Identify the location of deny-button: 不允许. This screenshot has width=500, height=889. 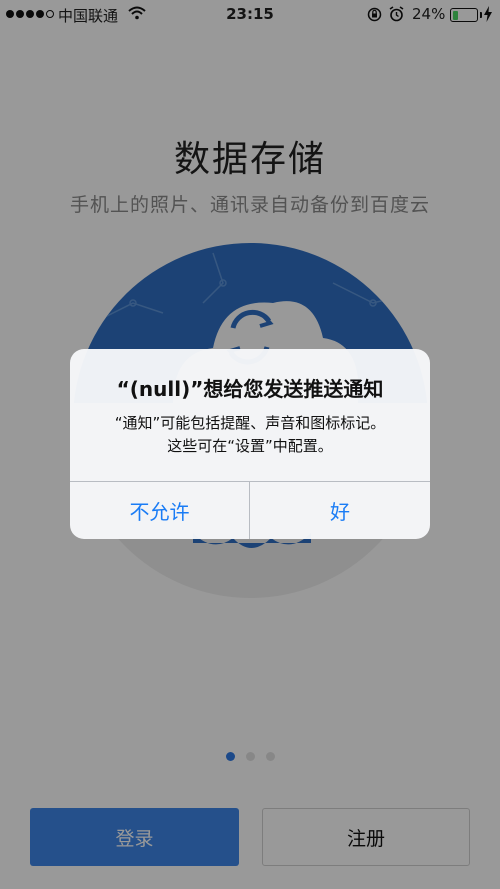
(159, 510).